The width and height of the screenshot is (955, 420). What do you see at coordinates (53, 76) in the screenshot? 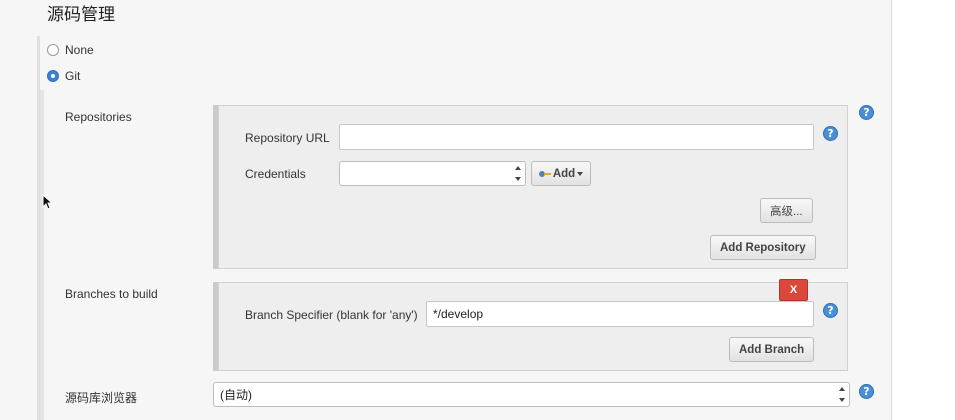
I see `radio-git` at bounding box center [53, 76].